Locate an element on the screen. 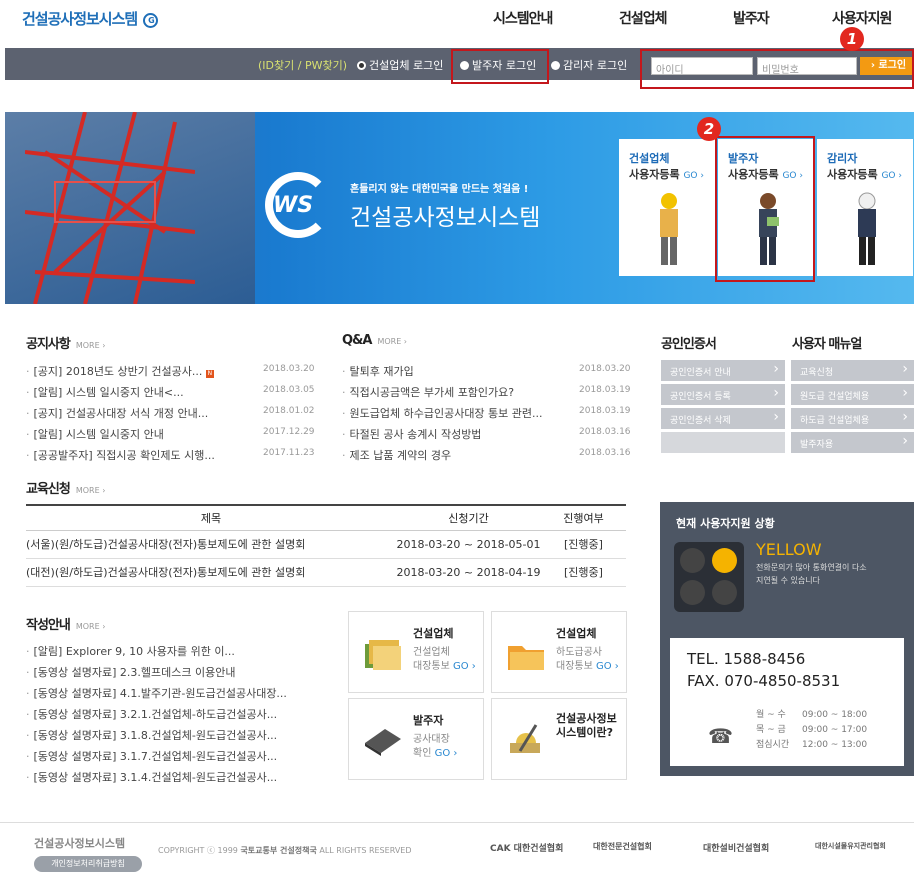 The height and width of the screenshot is (872, 914). notice-more-link: MORE › is located at coordinates (91, 345).